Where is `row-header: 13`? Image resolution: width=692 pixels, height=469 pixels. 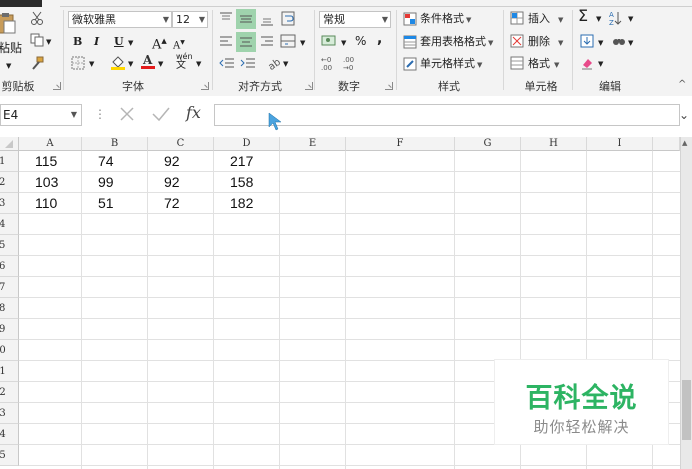
row-header: 13 is located at coordinates (9, 413).